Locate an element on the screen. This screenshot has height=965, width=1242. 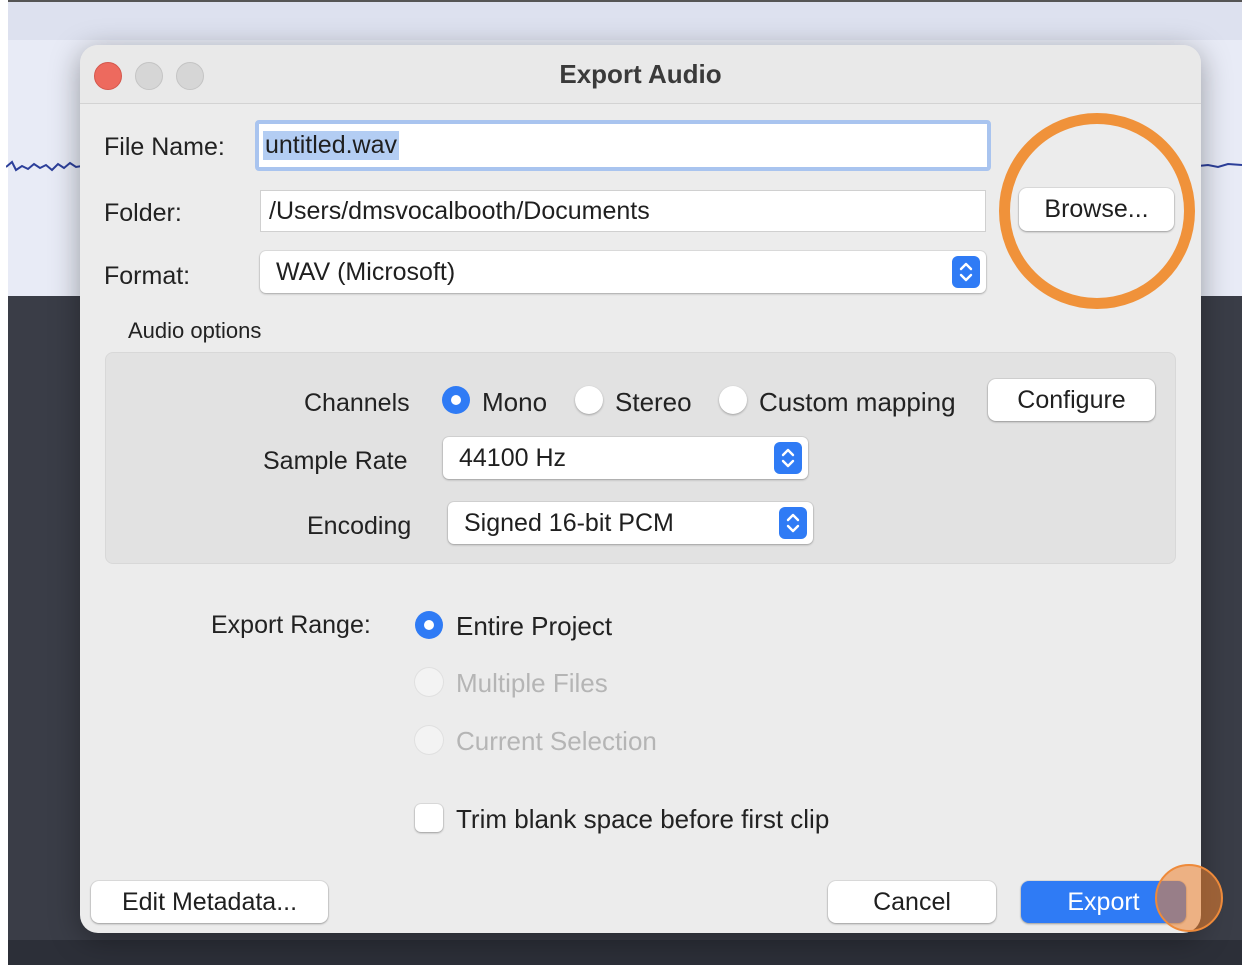
app-toolbar-background is located at coordinates (621, 20).